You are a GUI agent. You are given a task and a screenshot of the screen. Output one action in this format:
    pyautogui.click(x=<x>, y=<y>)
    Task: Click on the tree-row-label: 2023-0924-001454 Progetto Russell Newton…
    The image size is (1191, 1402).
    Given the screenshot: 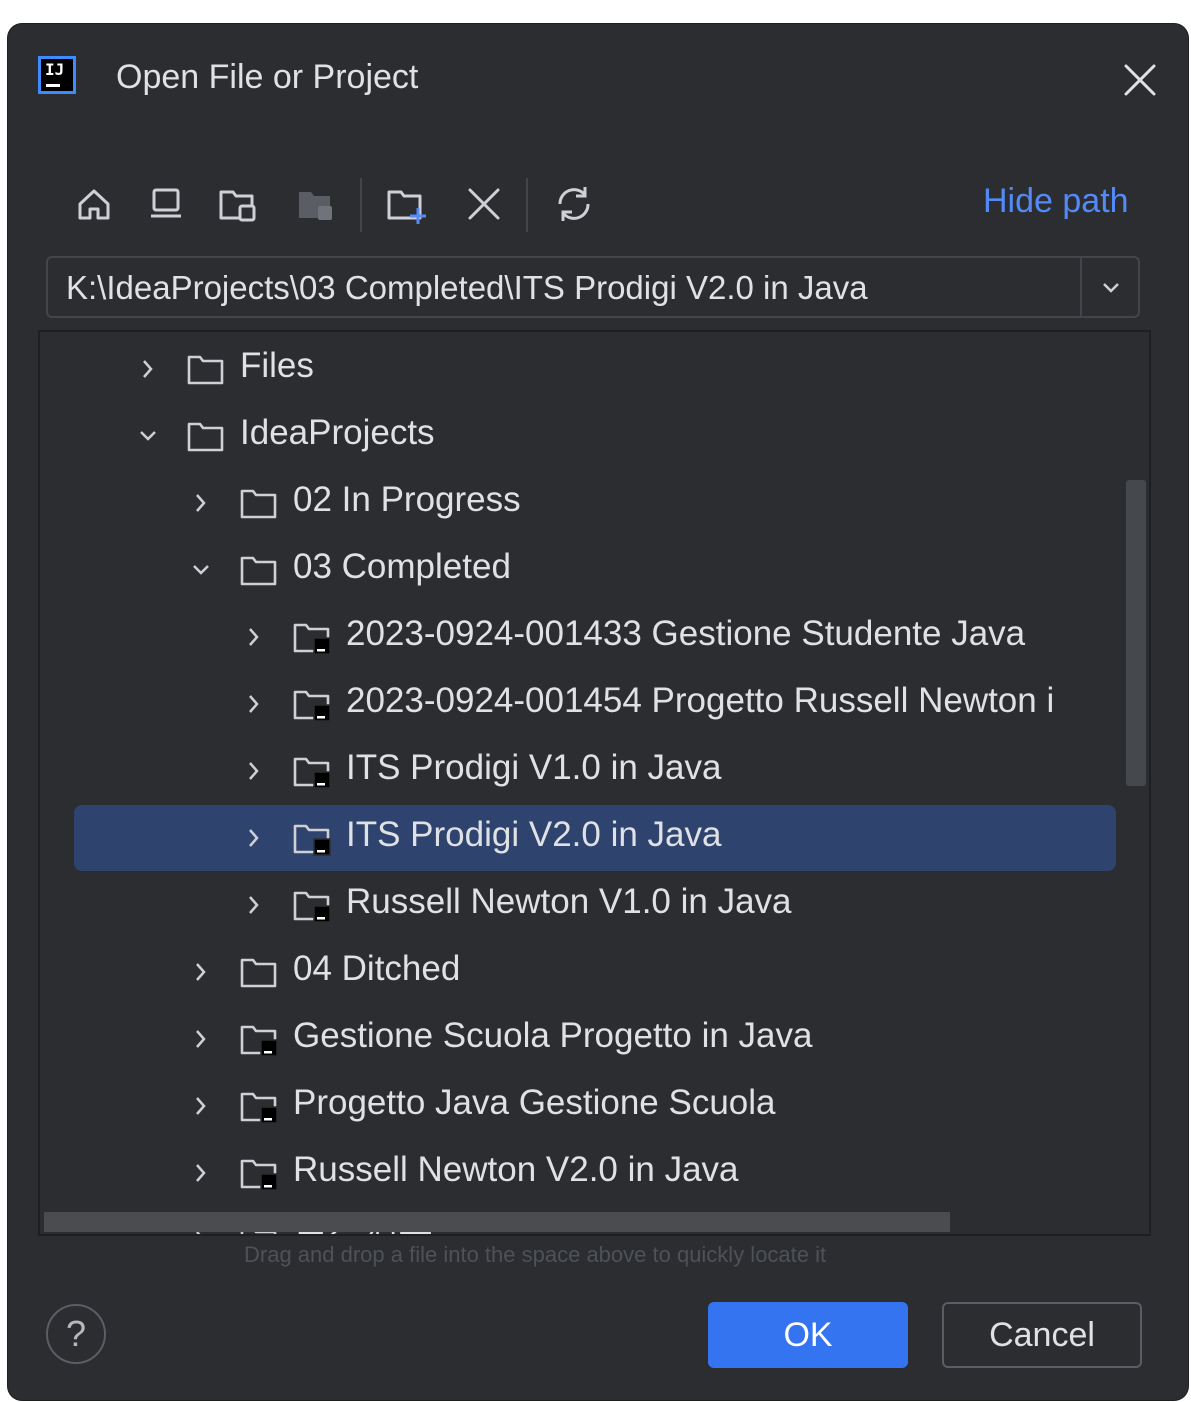 What is the action you would take?
    pyautogui.click(x=700, y=700)
    